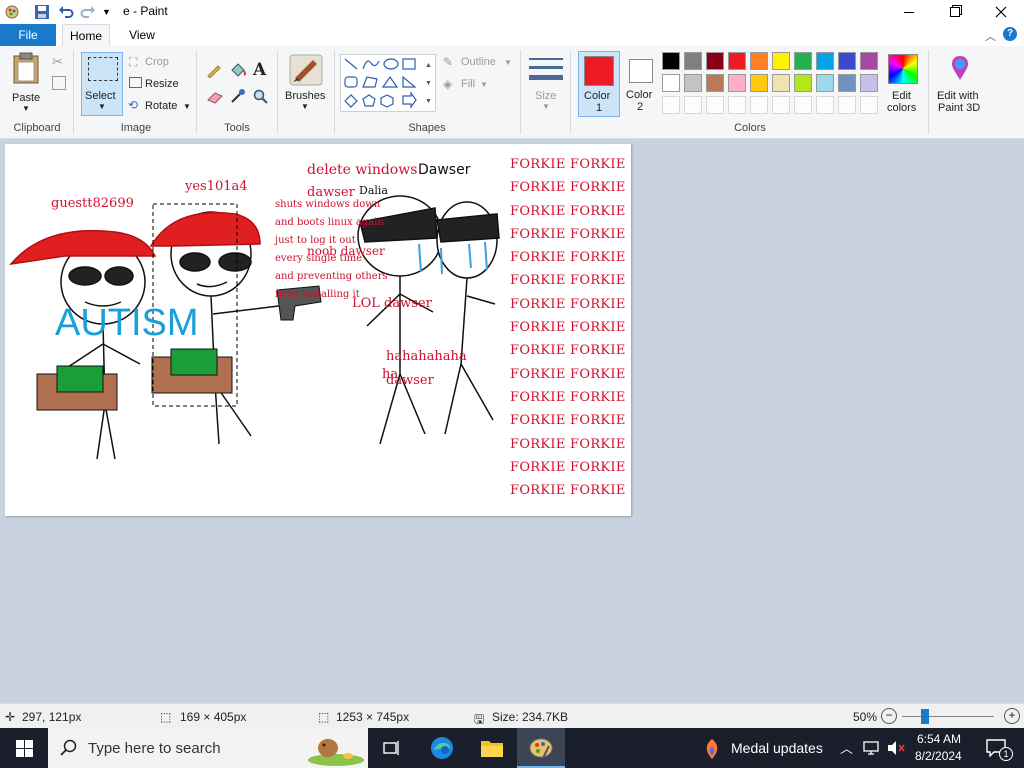  Describe the element at coordinates (102, 84) in the screenshot. I see `select-button: Select ▼` at that location.